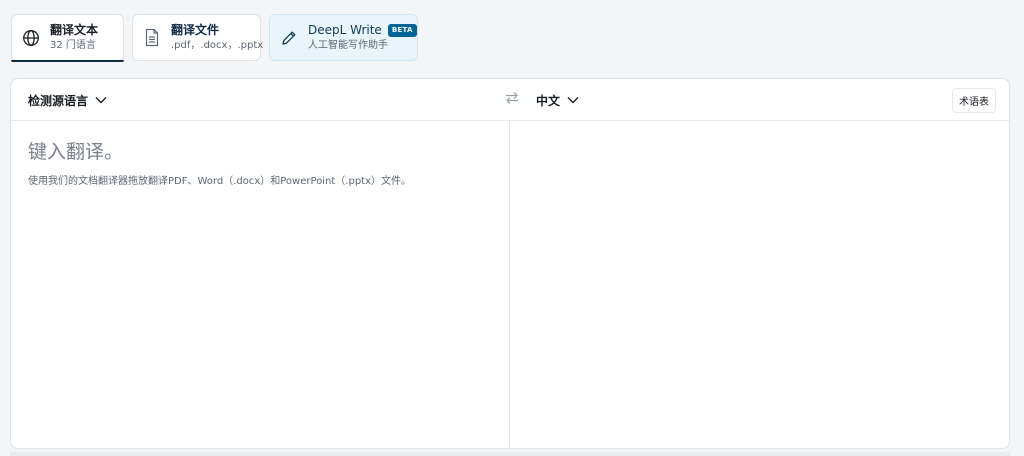 This screenshot has height=456, width=1024. What do you see at coordinates (195, 30) in the screenshot?
I see `tab-title: 翻译文件` at bounding box center [195, 30].